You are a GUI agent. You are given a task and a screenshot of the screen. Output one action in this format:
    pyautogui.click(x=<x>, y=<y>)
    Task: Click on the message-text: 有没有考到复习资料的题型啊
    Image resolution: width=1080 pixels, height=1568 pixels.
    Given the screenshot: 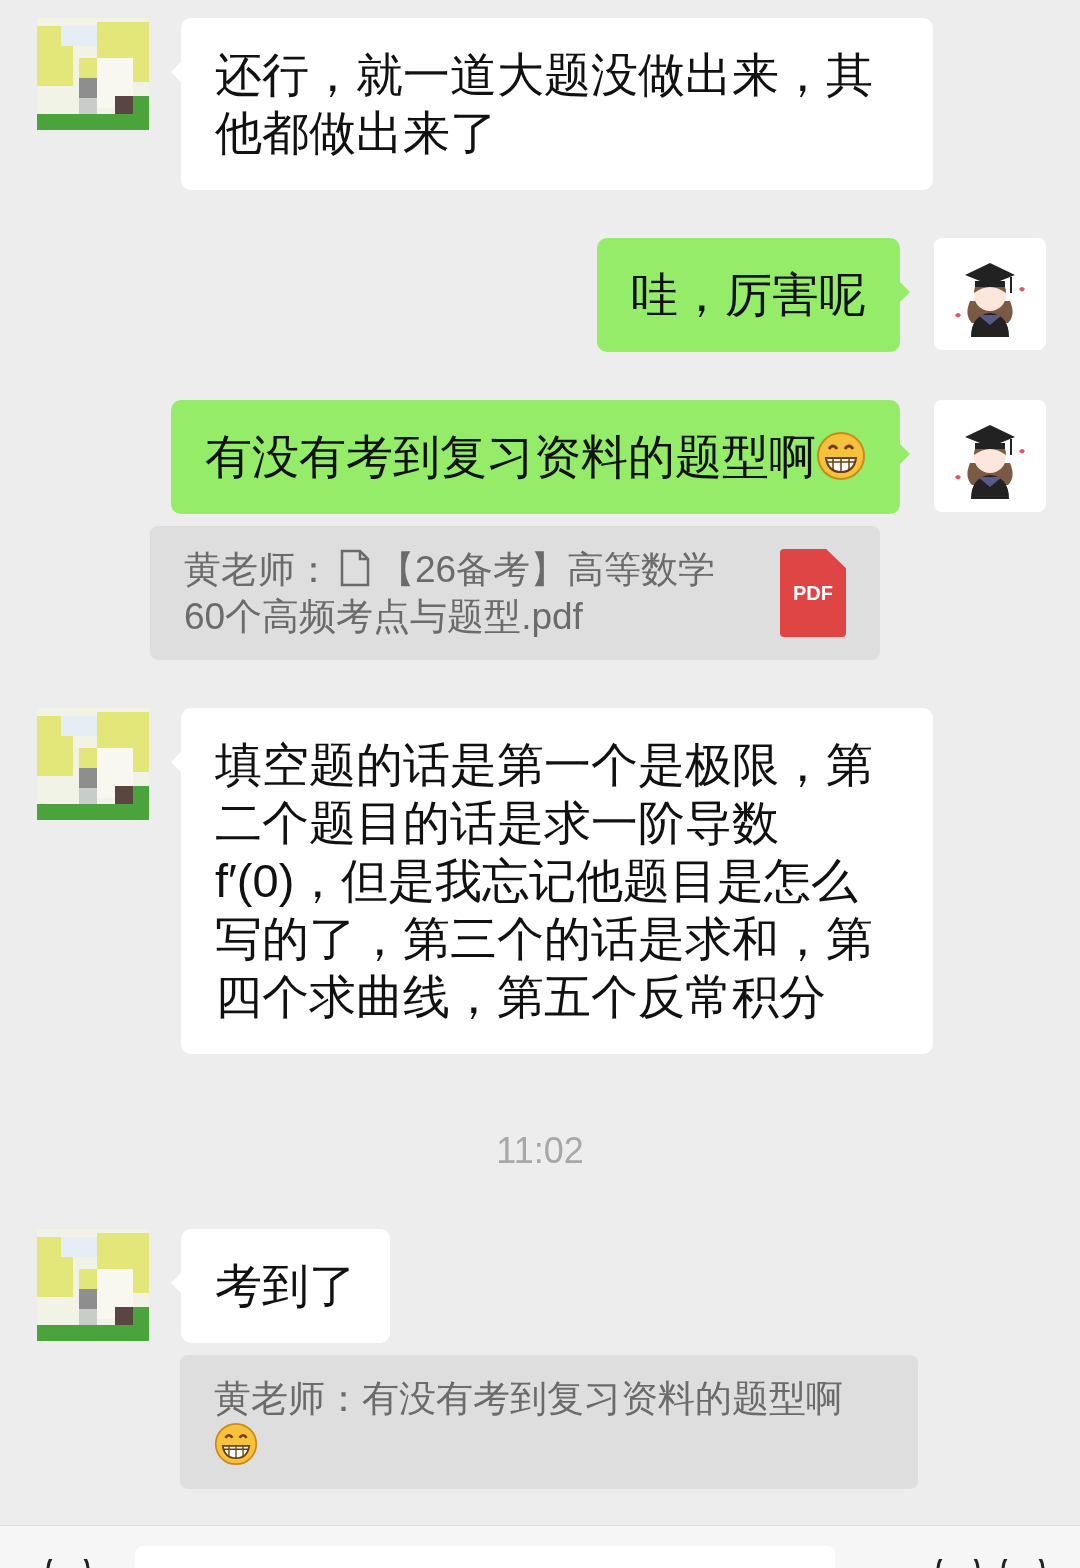 What is the action you would take?
    pyautogui.click(x=510, y=456)
    